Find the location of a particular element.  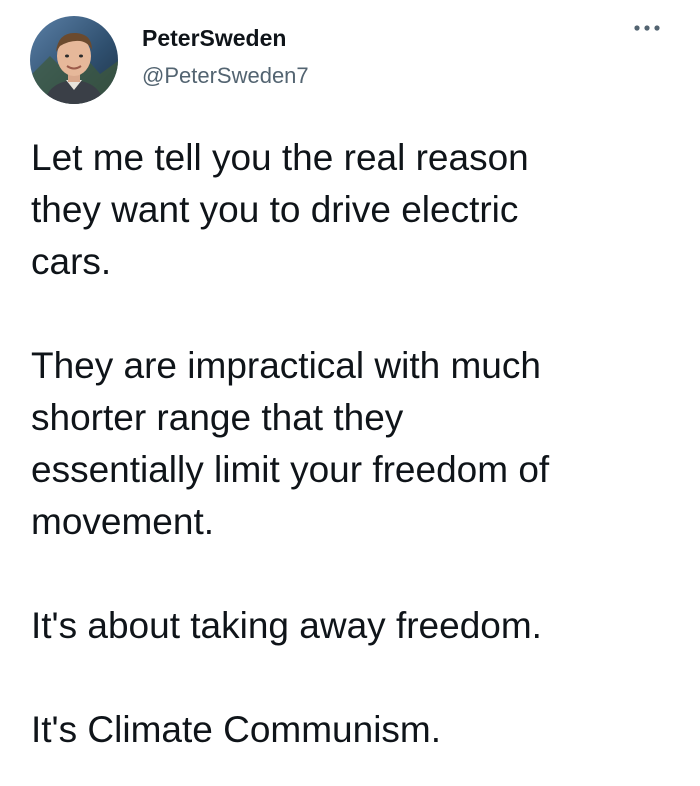

tweet-paragraph: It's Climate Communism. is located at coordinates (236, 729).